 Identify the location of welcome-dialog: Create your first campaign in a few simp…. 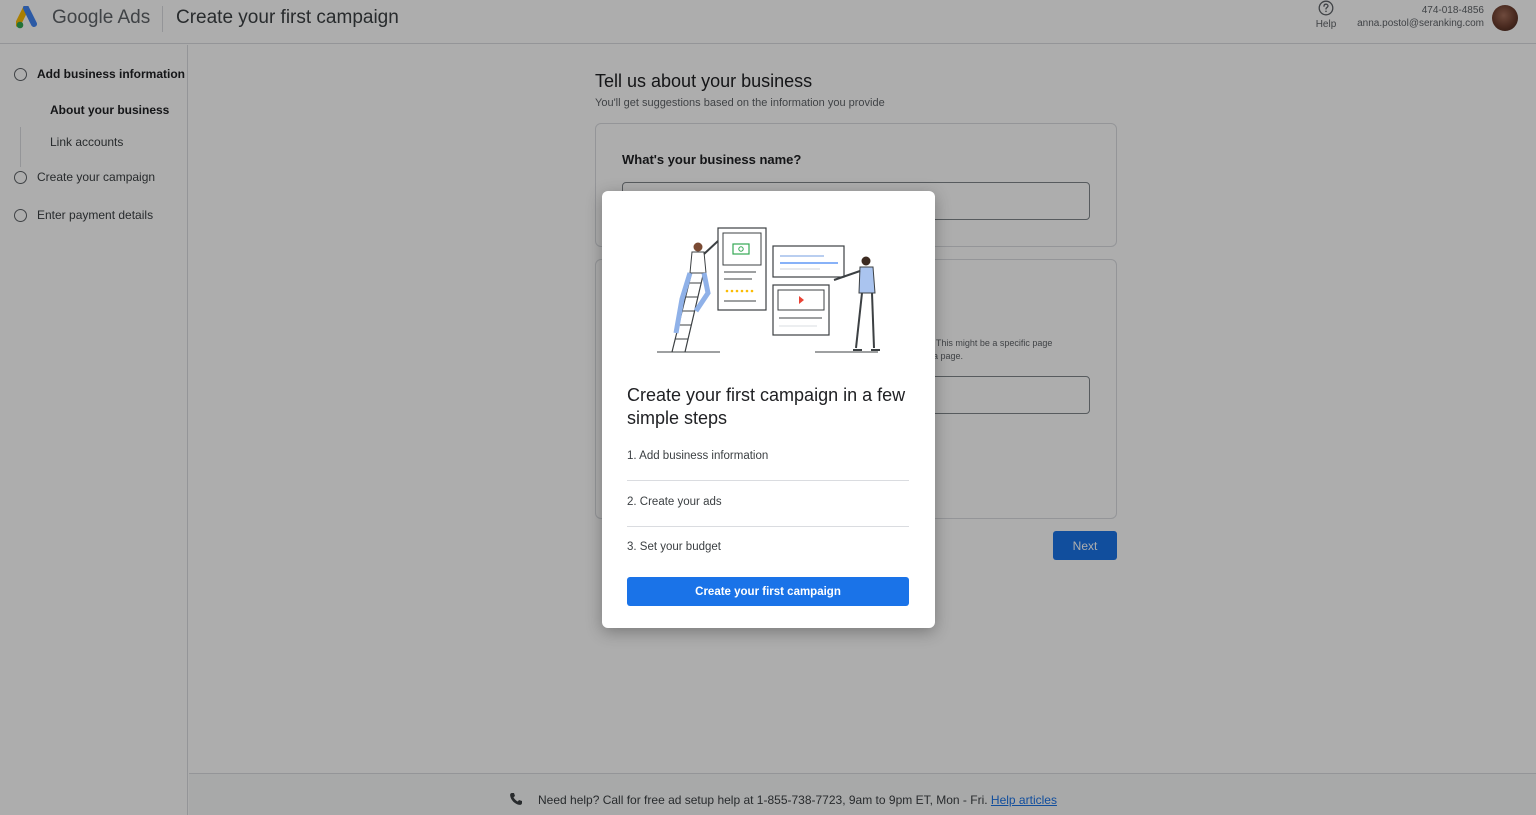
(768, 409).